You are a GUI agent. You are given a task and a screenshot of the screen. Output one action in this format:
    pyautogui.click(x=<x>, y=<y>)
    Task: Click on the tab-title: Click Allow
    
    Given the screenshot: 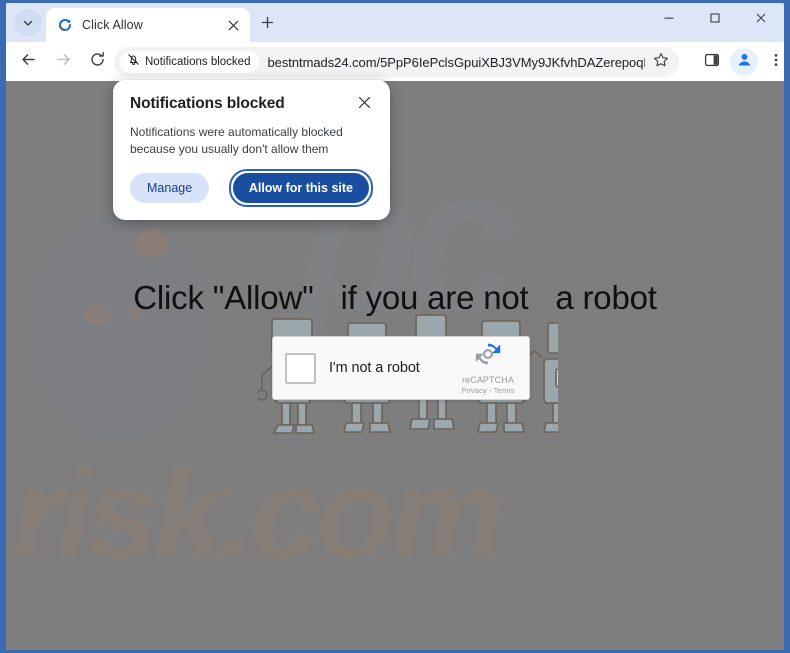 What is the action you would take?
    pyautogui.click(x=112, y=25)
    